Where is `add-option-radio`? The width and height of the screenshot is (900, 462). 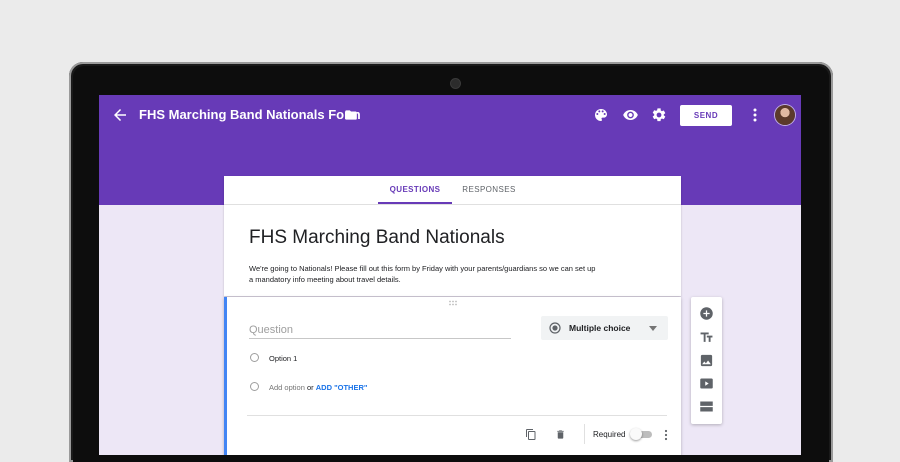
add-option-radio is located at coordinates (254, 386).